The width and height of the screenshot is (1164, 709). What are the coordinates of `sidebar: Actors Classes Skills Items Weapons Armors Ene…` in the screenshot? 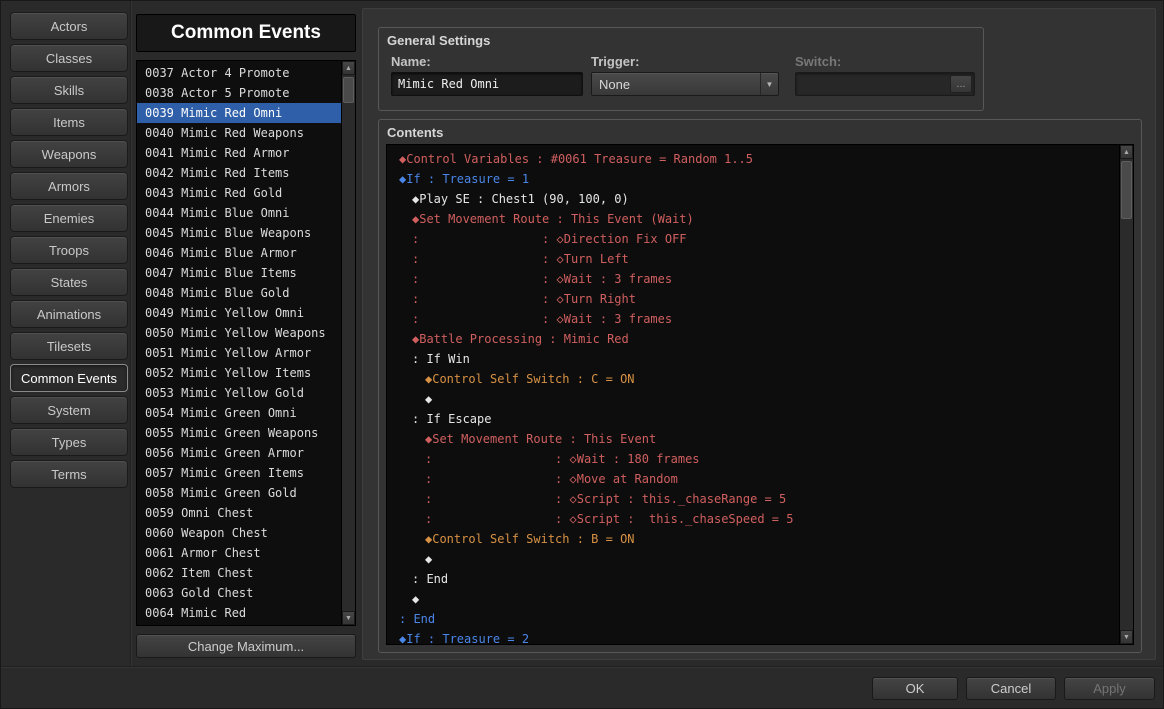 It's located at (69, 252).